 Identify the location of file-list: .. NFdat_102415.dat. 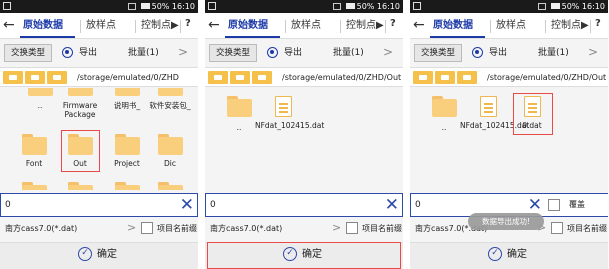
(304, 139).